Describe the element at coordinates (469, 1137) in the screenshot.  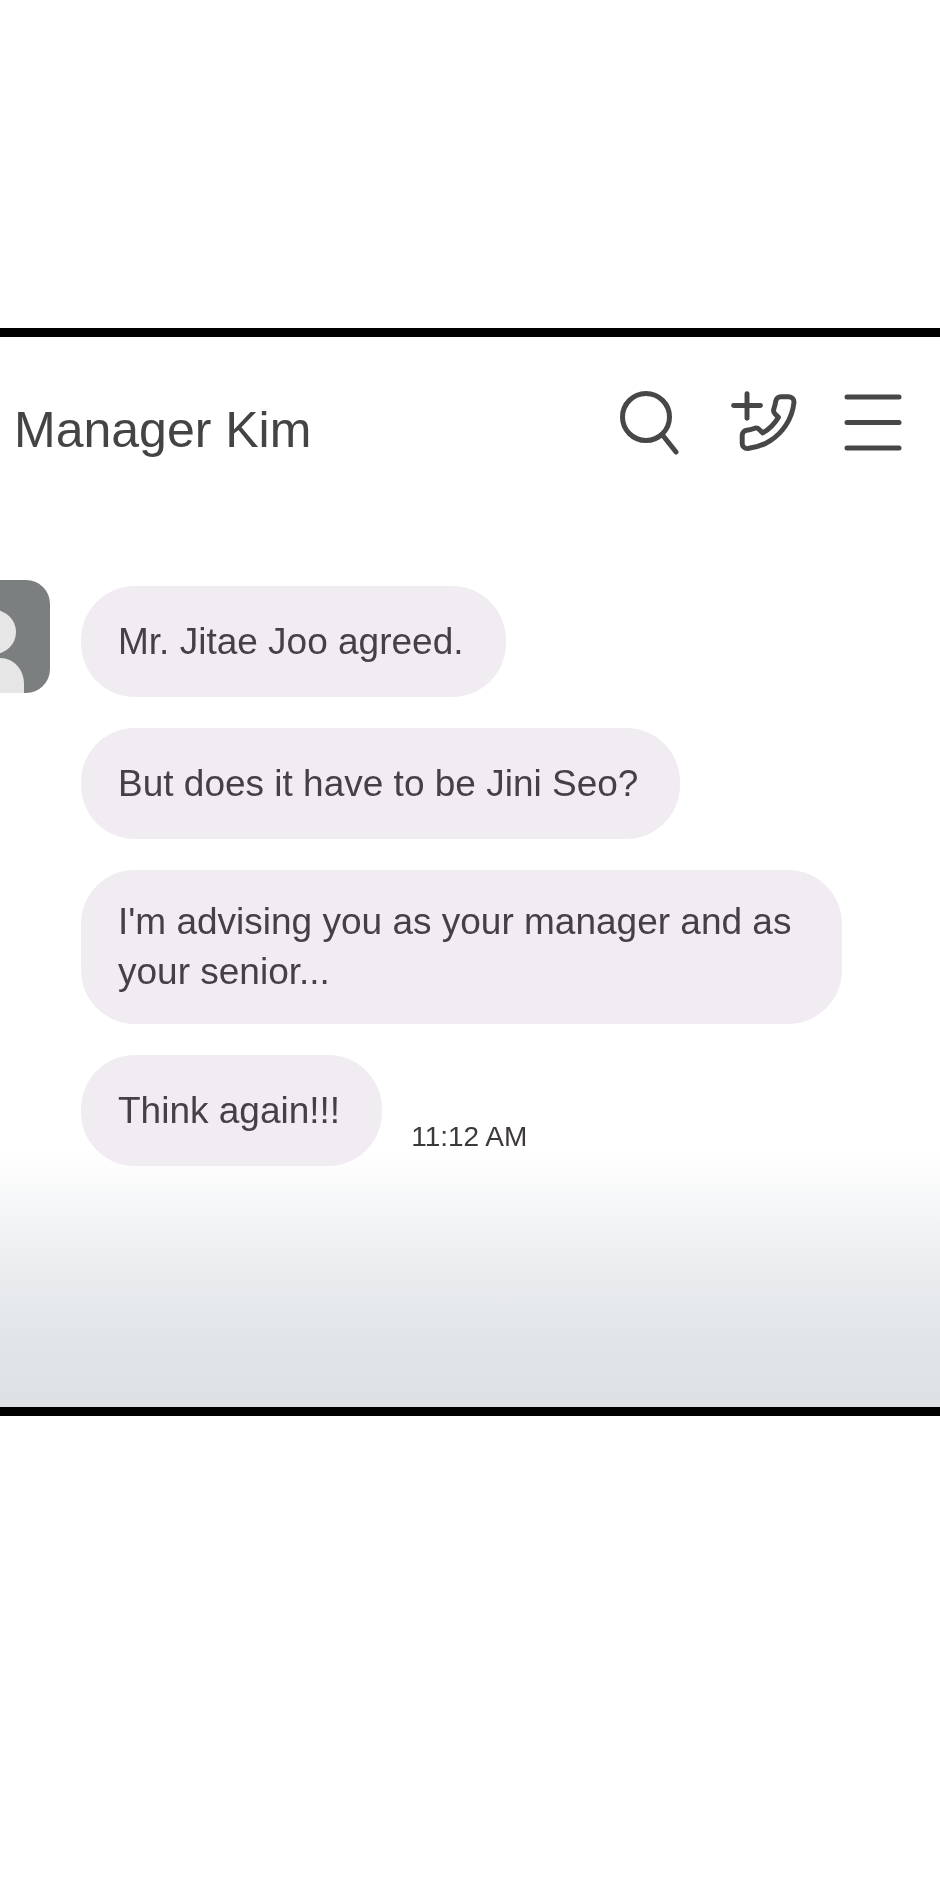
I see `message-time: 11:12 AM` at that location.